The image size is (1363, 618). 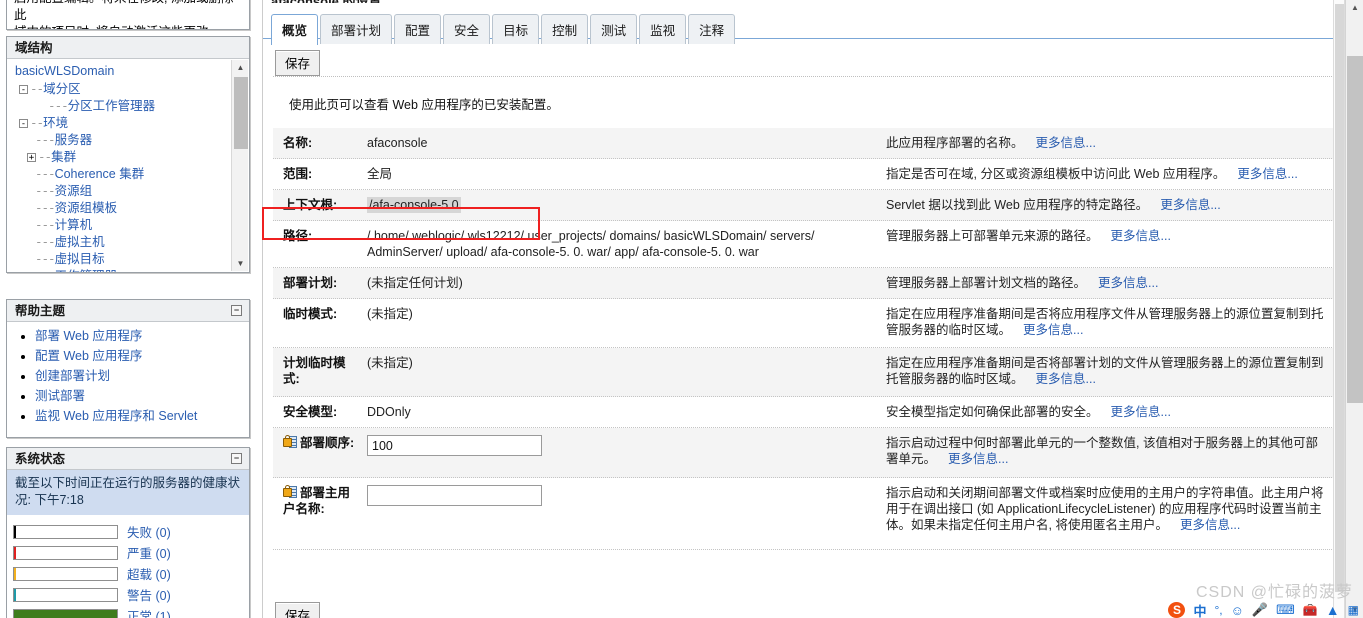 What do you see at coordinates (128, 26) in the screenshot?
I see `notice-line-2: 域中的项目时, 将自动激活这些更改。` at bounding box center [128, 26].